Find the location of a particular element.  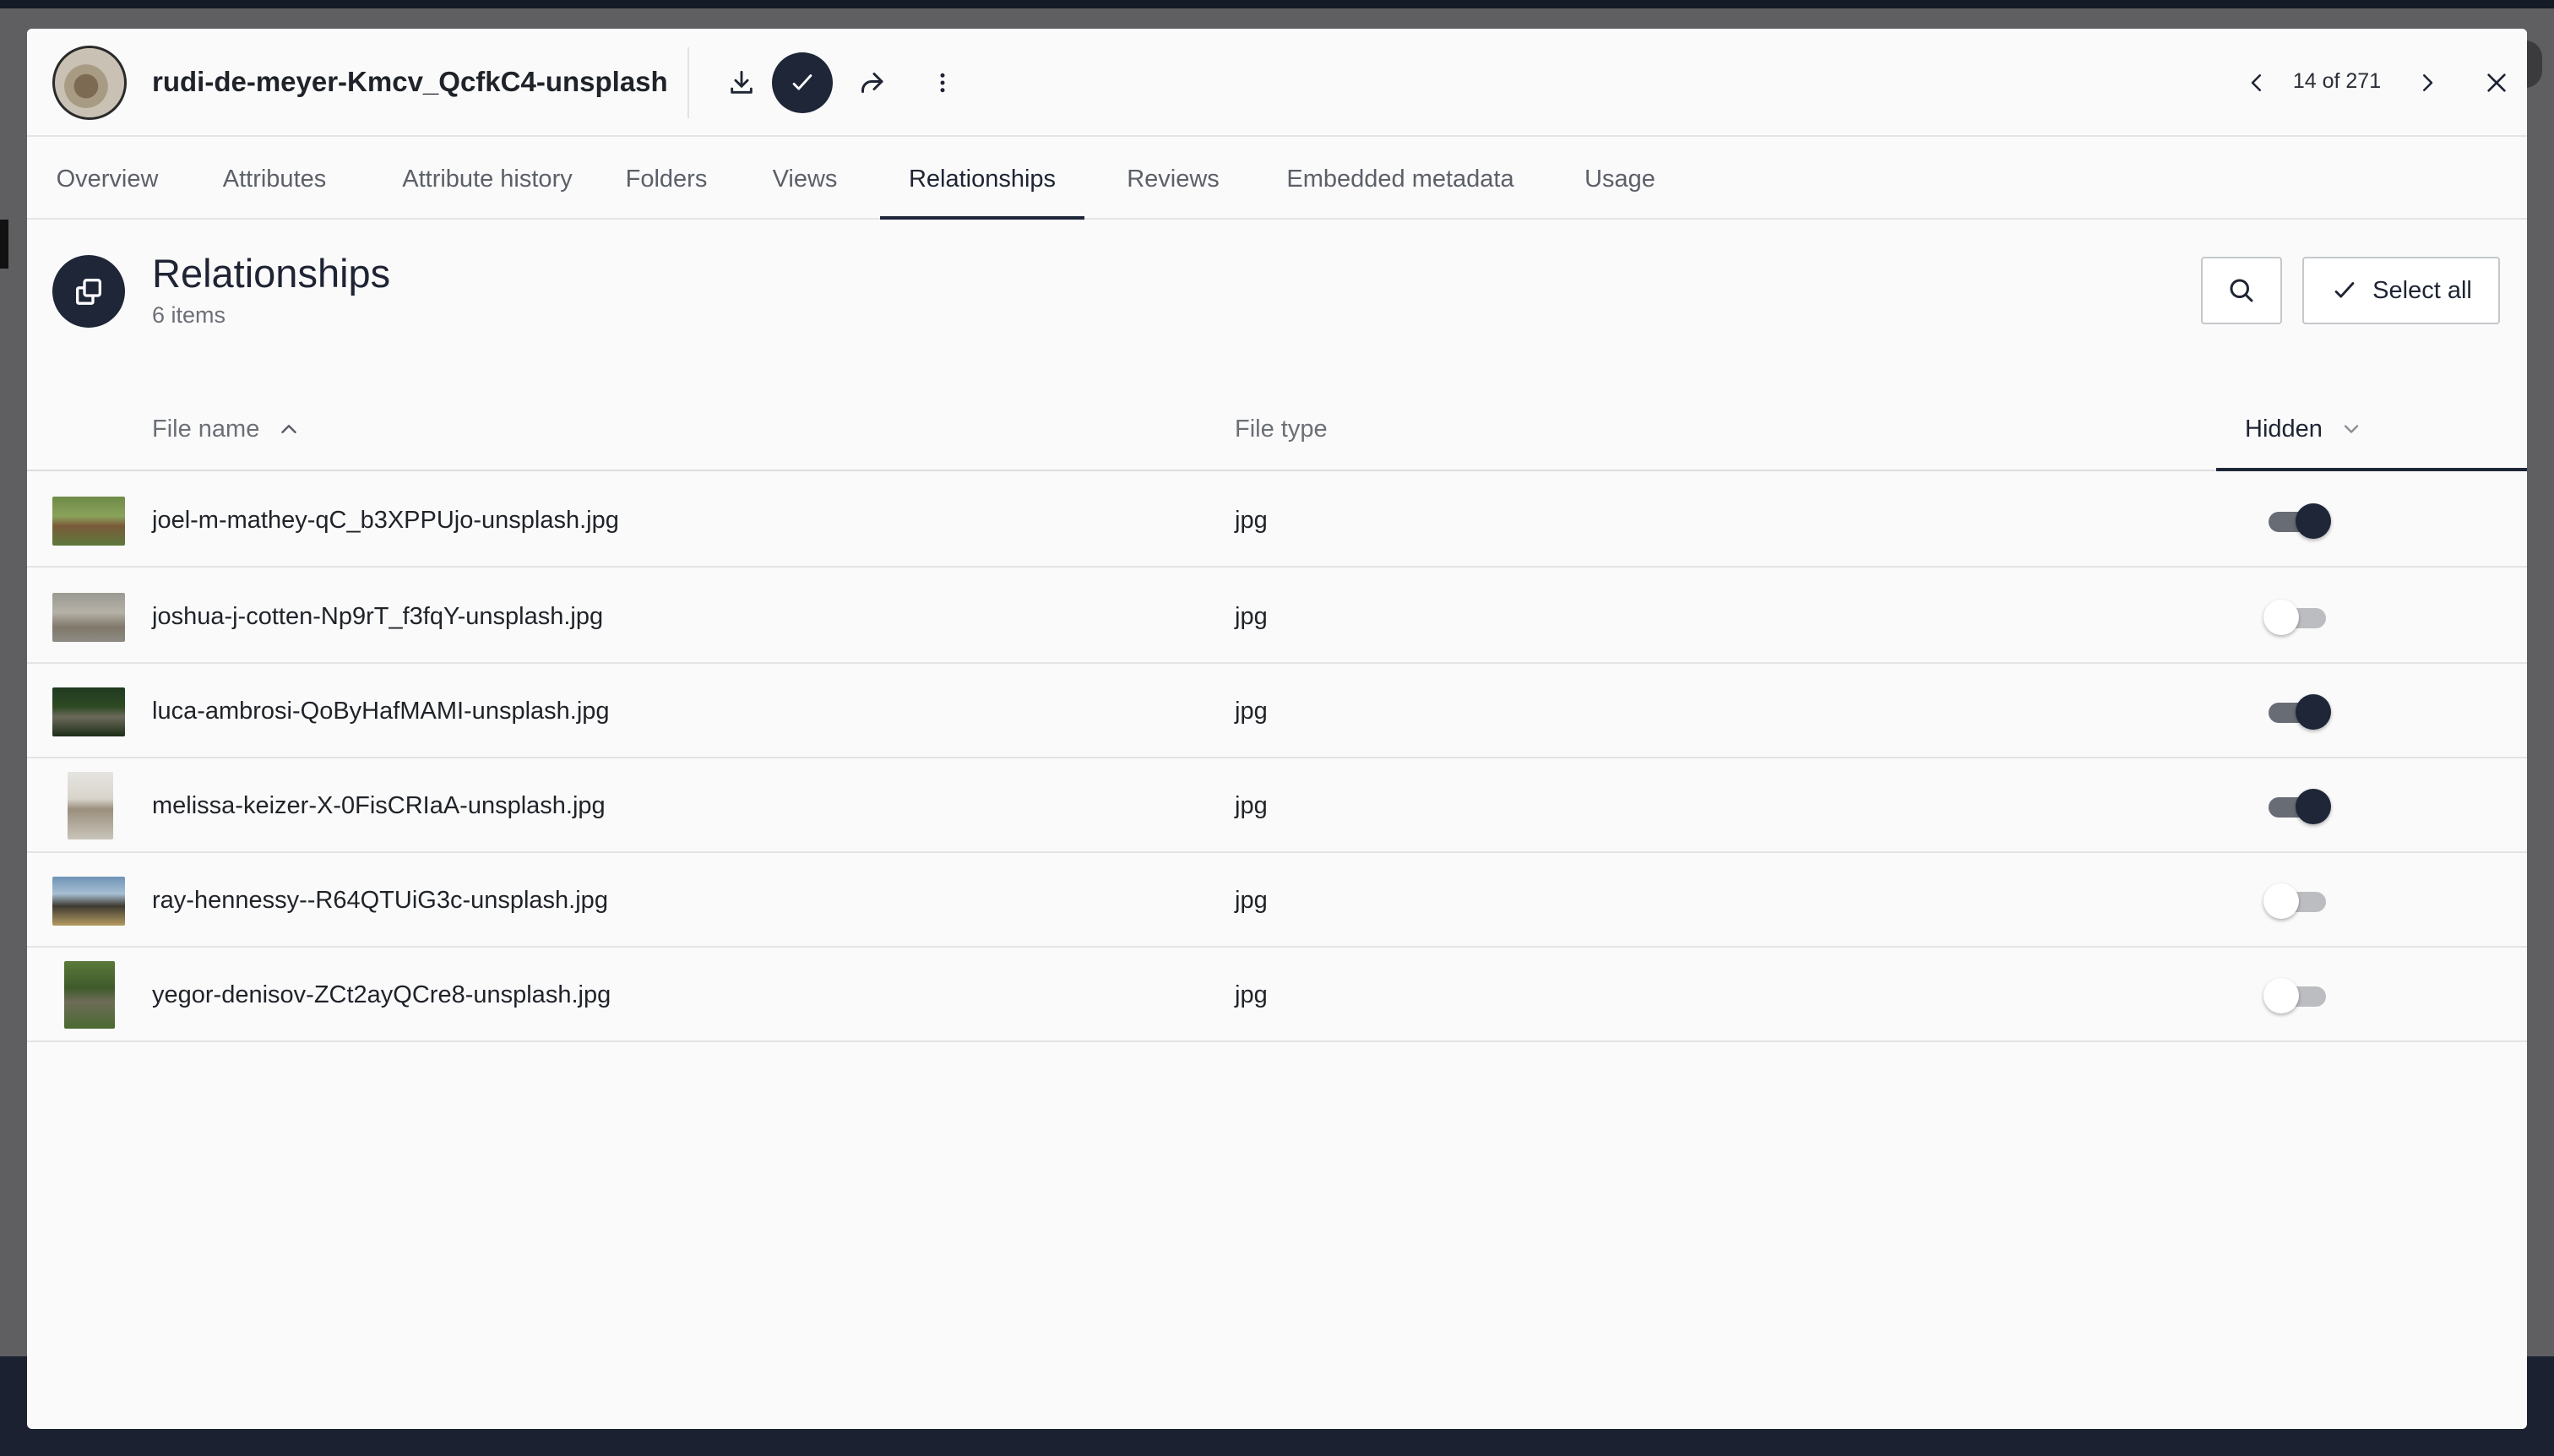

tab-attribute-history: Attribute history is located at coordinates (487, 179).